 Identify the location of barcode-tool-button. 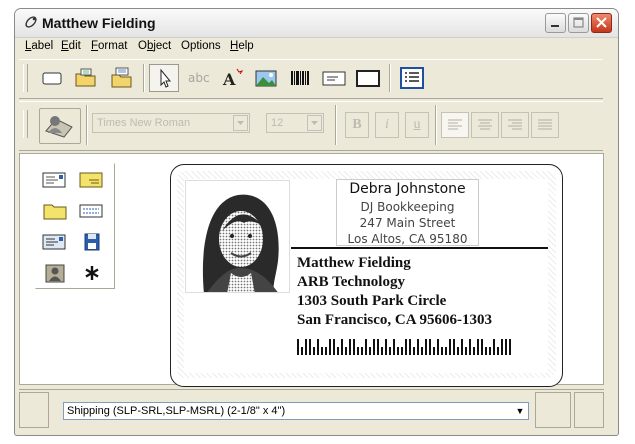
(300, 78).